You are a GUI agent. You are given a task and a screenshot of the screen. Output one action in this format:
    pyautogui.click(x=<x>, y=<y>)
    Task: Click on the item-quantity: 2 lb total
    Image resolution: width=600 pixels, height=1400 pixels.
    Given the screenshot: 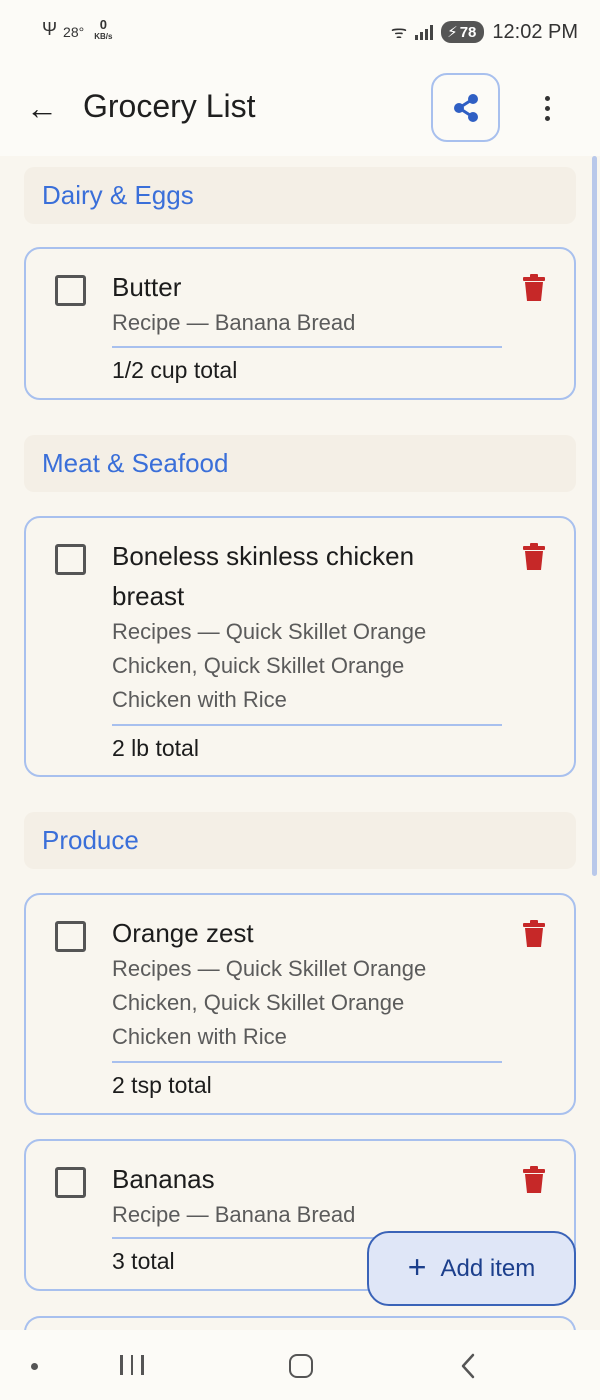 What is the action you would take?
    pyautogui.click(x=155, y=748)
    